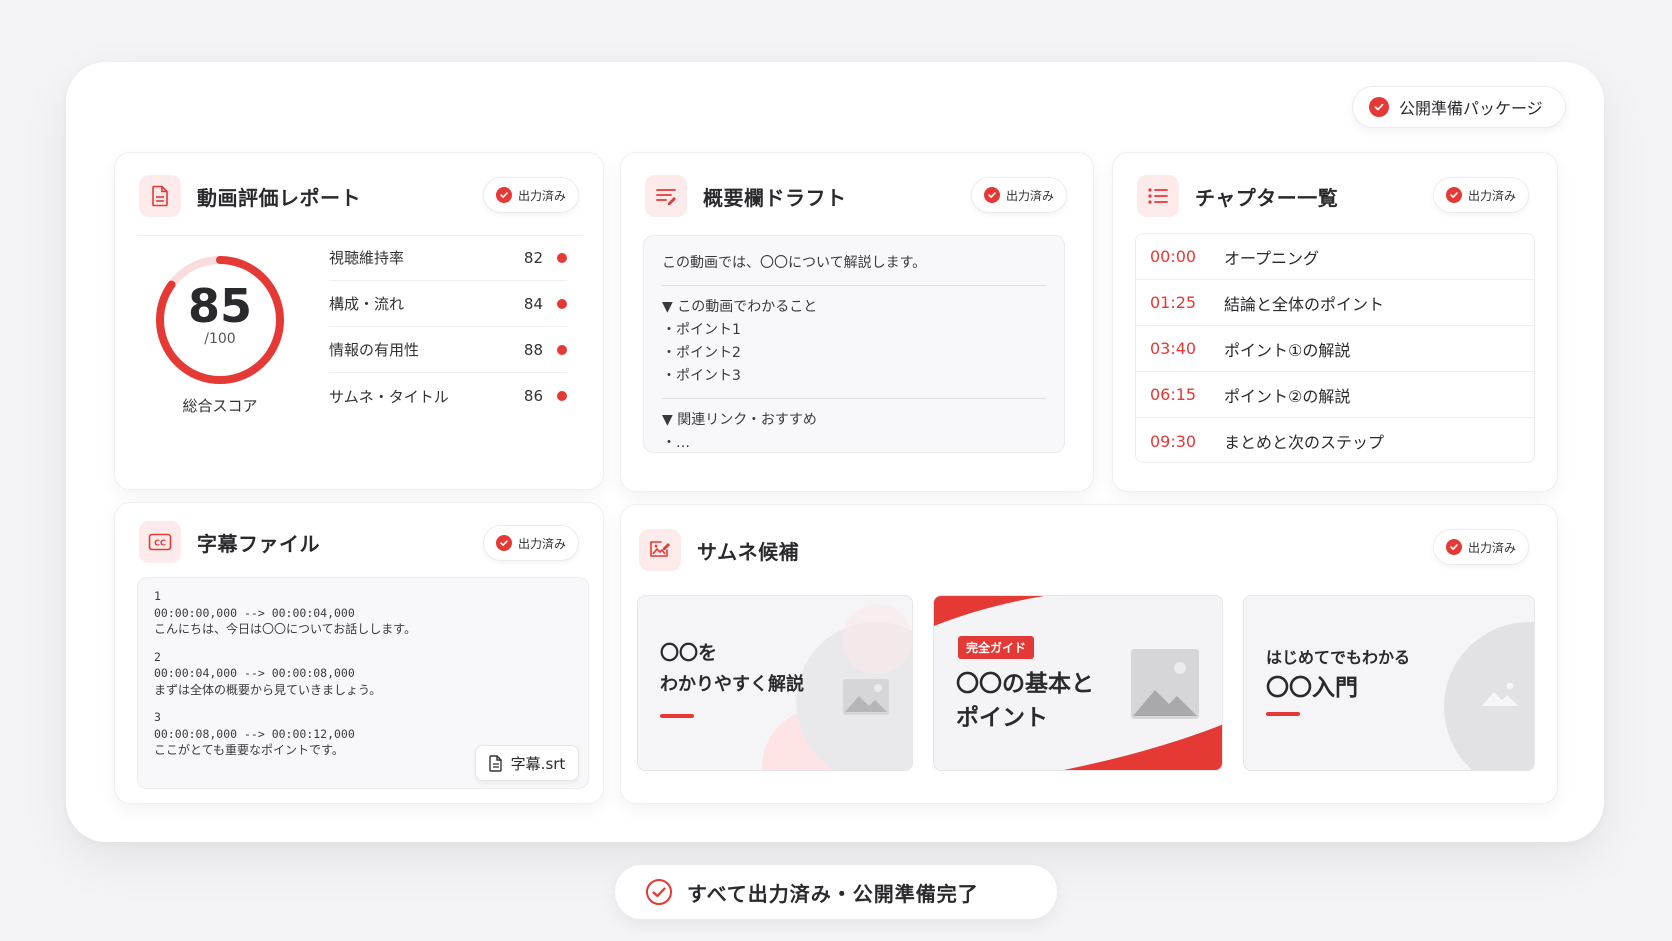  What do you see at coordinates (374, 350) in the screenshot?
I see `metric-label: 情報の有用性` at bounding box center [374, 350].